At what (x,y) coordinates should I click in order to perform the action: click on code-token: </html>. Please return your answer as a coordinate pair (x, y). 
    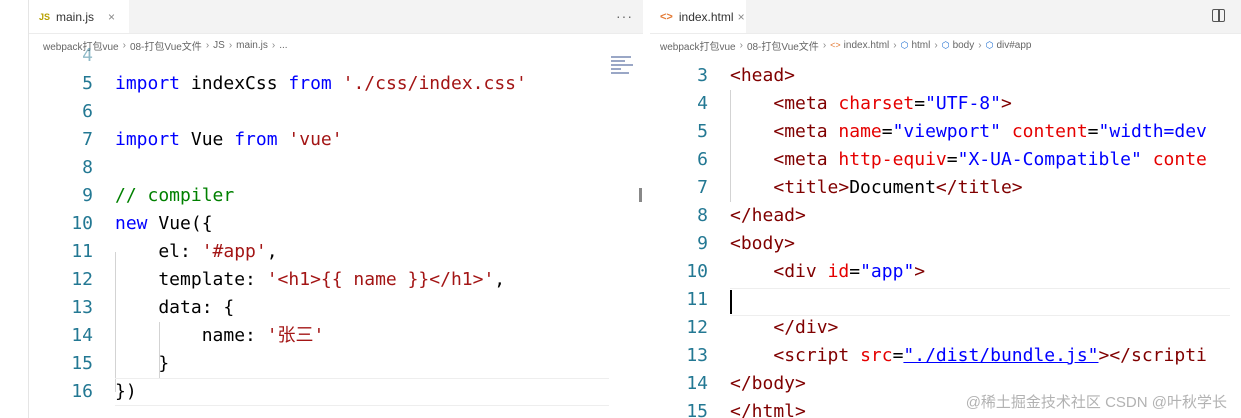
    Looking at the image, I should click on (768, 409).